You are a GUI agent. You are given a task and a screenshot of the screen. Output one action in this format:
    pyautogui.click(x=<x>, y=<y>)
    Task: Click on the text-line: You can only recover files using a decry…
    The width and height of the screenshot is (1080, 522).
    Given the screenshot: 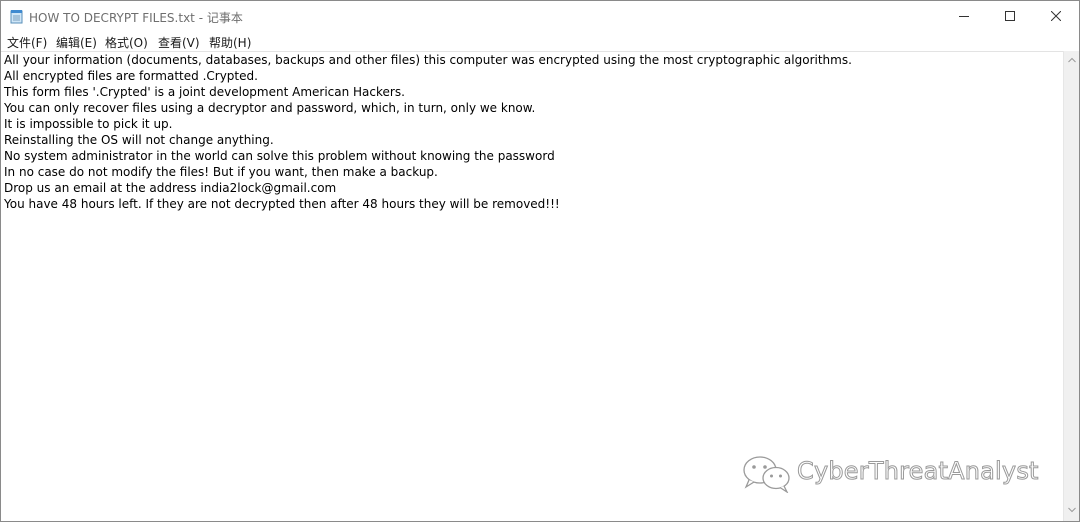 What is the action you would take?
    pyautogui.click(x=270, y=108)
    